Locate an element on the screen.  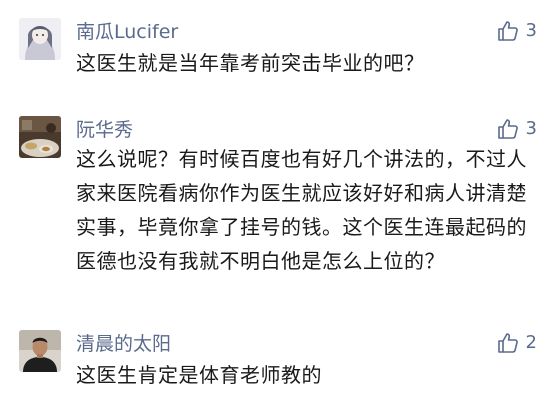
avatar-portrait-icon is located at coordinates (40, 351).